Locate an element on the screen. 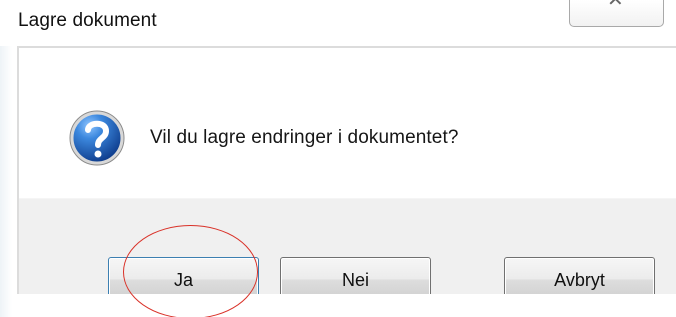 This screenshot has width=676, height=317. question-icon is located at coordinates (97, 138).